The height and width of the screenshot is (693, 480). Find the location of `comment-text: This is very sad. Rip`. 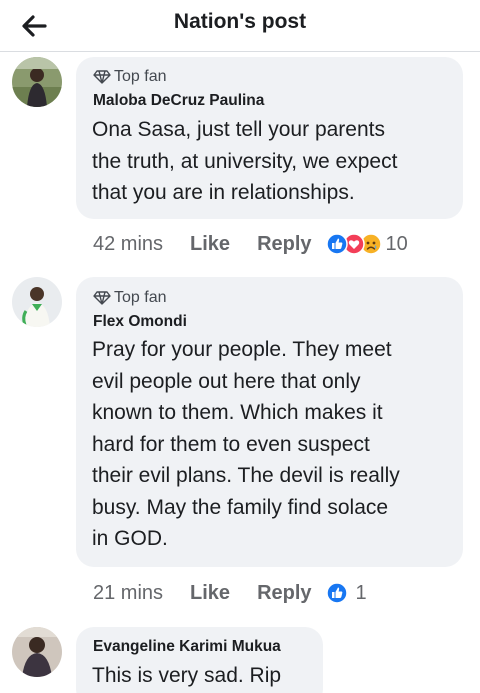

comment-text: This is very sad. Rip is located at coordinates (187, 675).